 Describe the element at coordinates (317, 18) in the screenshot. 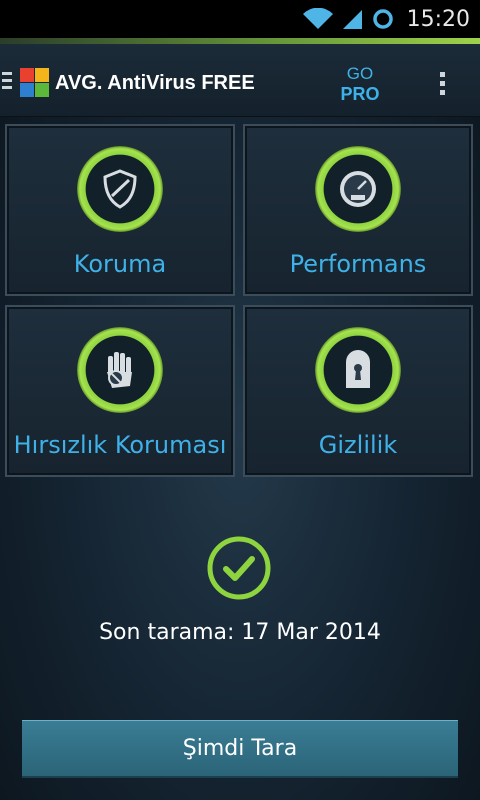

I see `wifi-icon` at that location.